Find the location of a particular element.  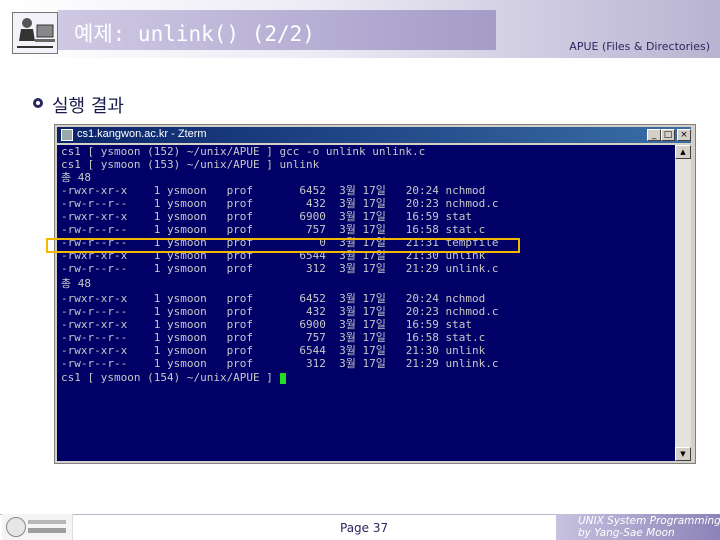

course-label: APUE (Files & Directories) is located at coordinates (639, 46).